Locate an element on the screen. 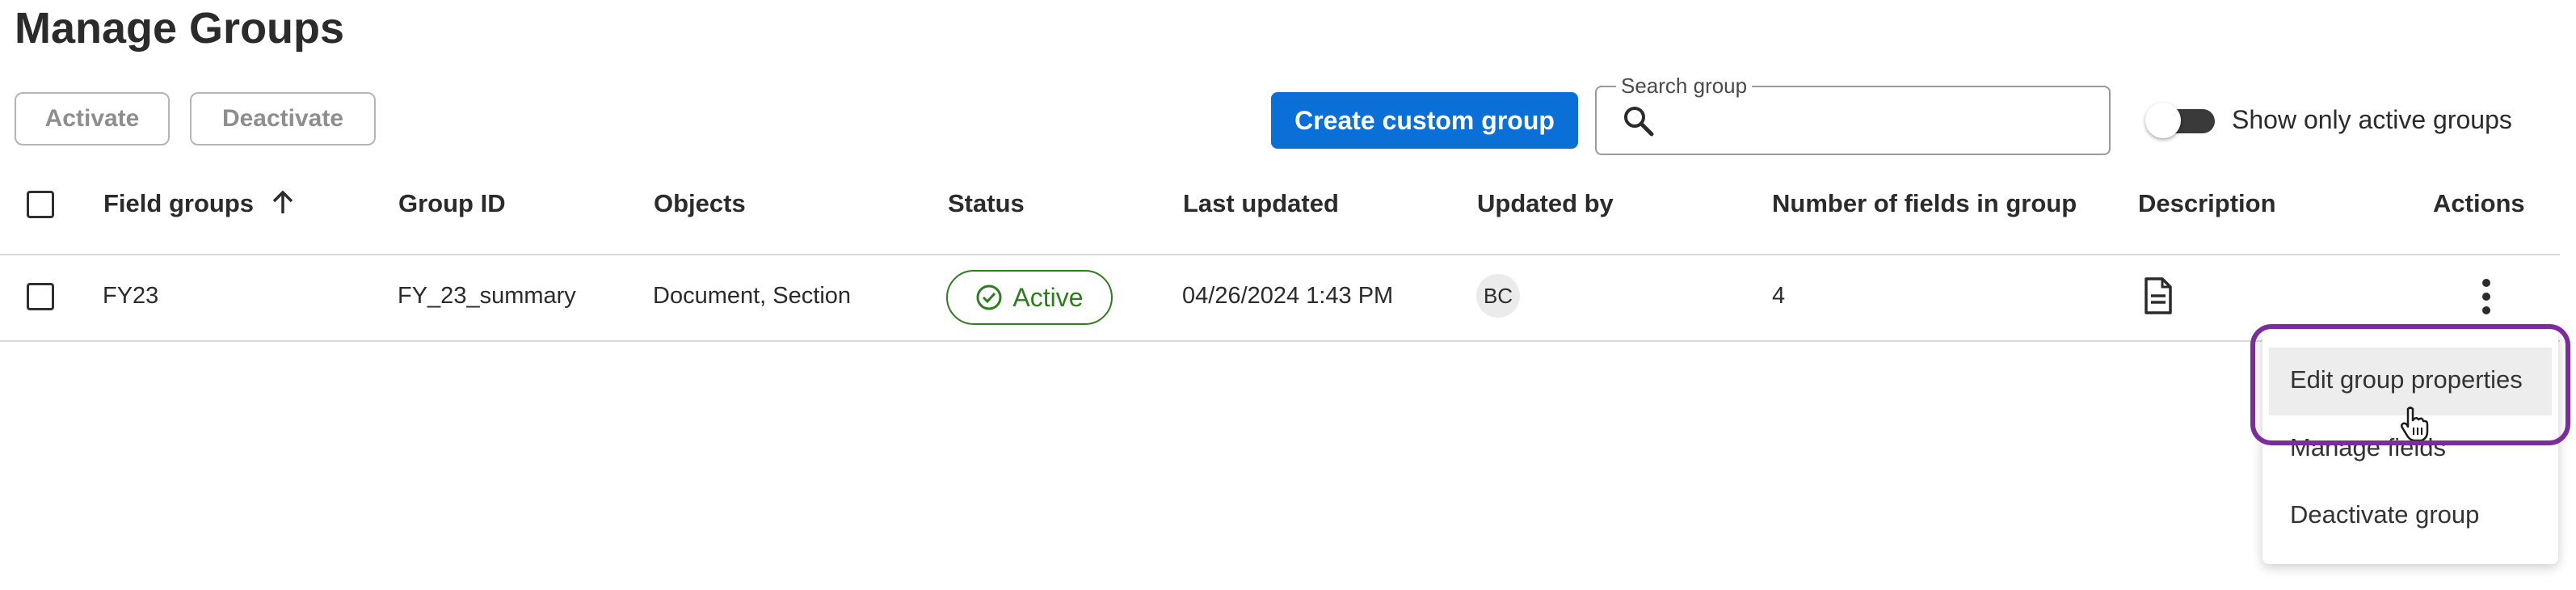  create-custom-group-button: Create custom group is located at coordinates (1424, 121).